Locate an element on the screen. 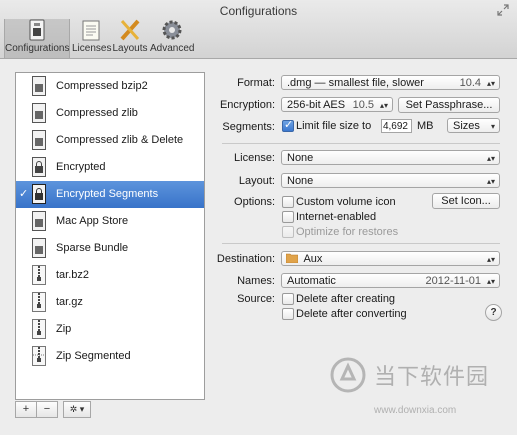  limit-file-size-label: Limit file size to is located at coordinates (334, 126).